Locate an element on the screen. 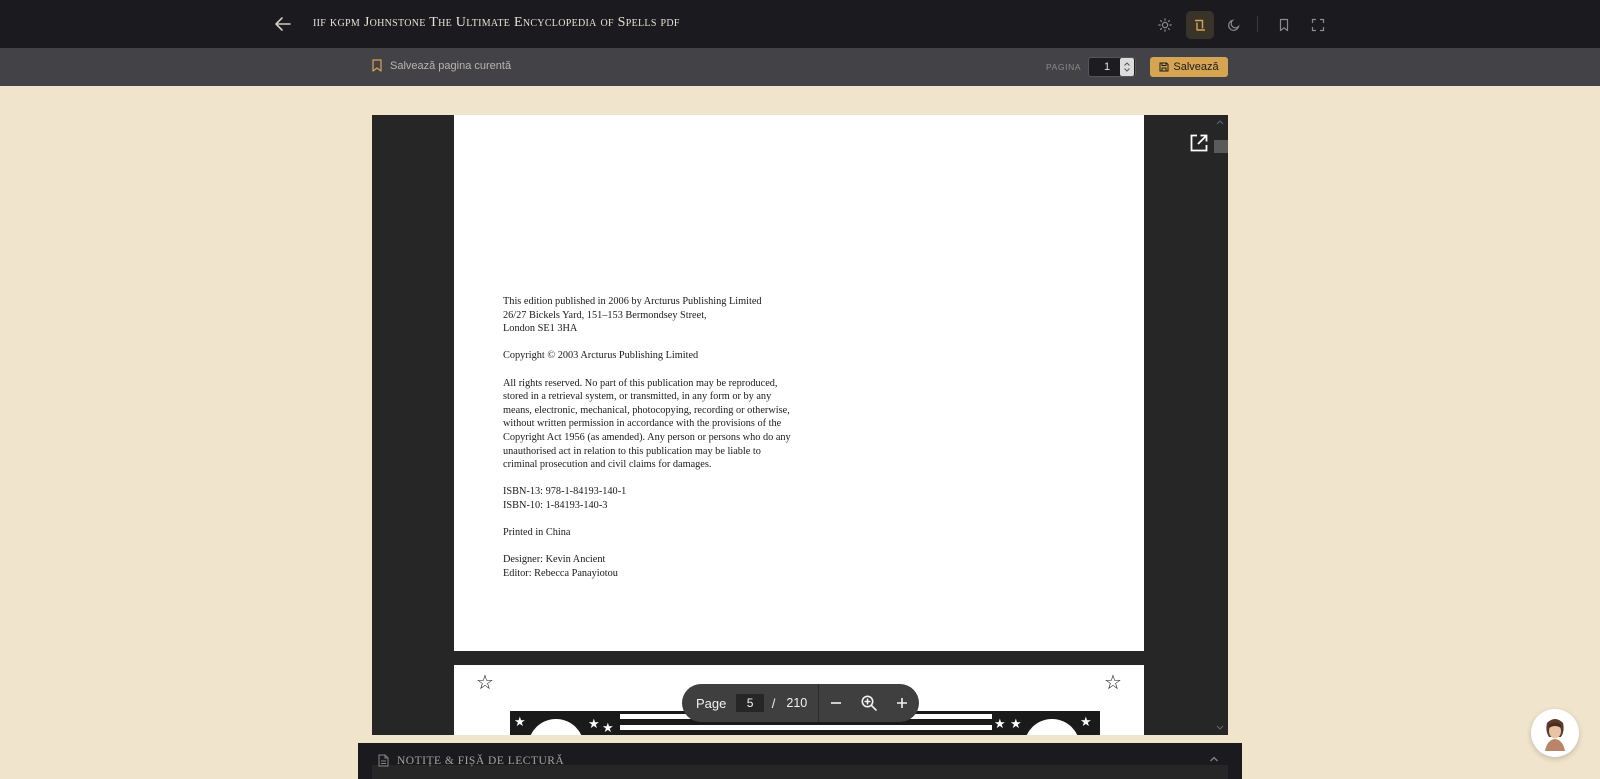  scroll-down-icon is located at coordinates (1220, 728).